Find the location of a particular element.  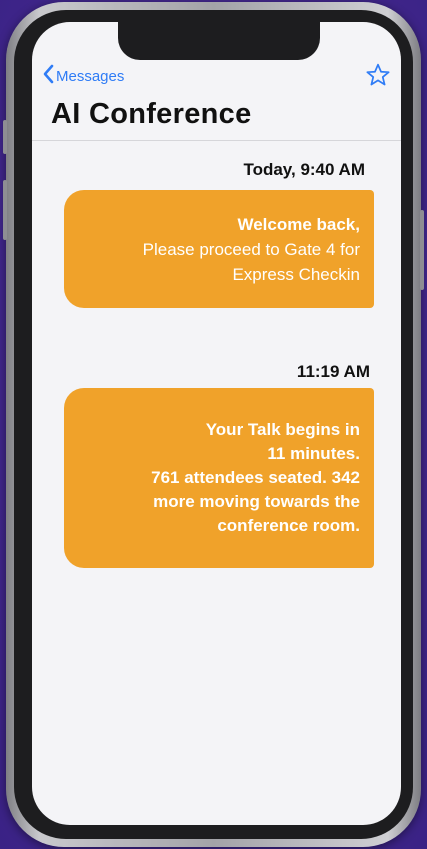

message-line: more moving towards the is located at coordinates (256, 501).